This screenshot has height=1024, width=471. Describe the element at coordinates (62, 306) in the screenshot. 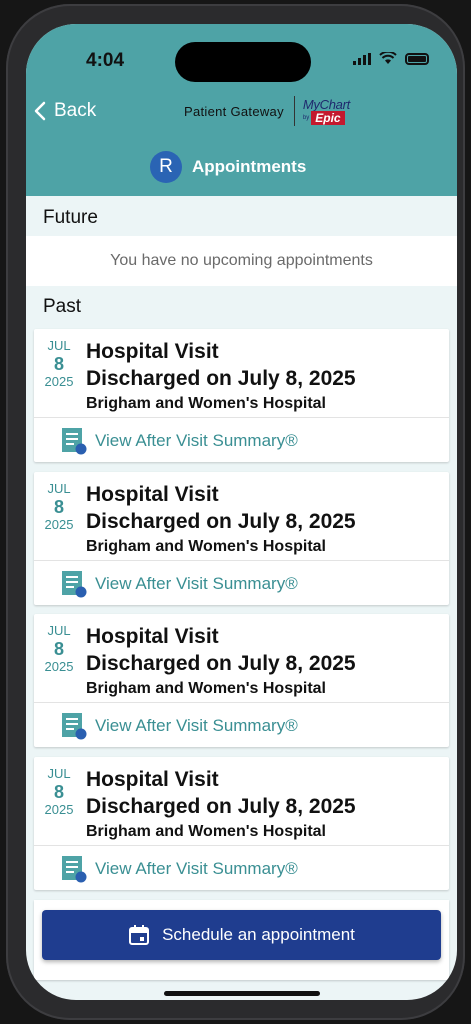

I see `section-past: Past` at that location.